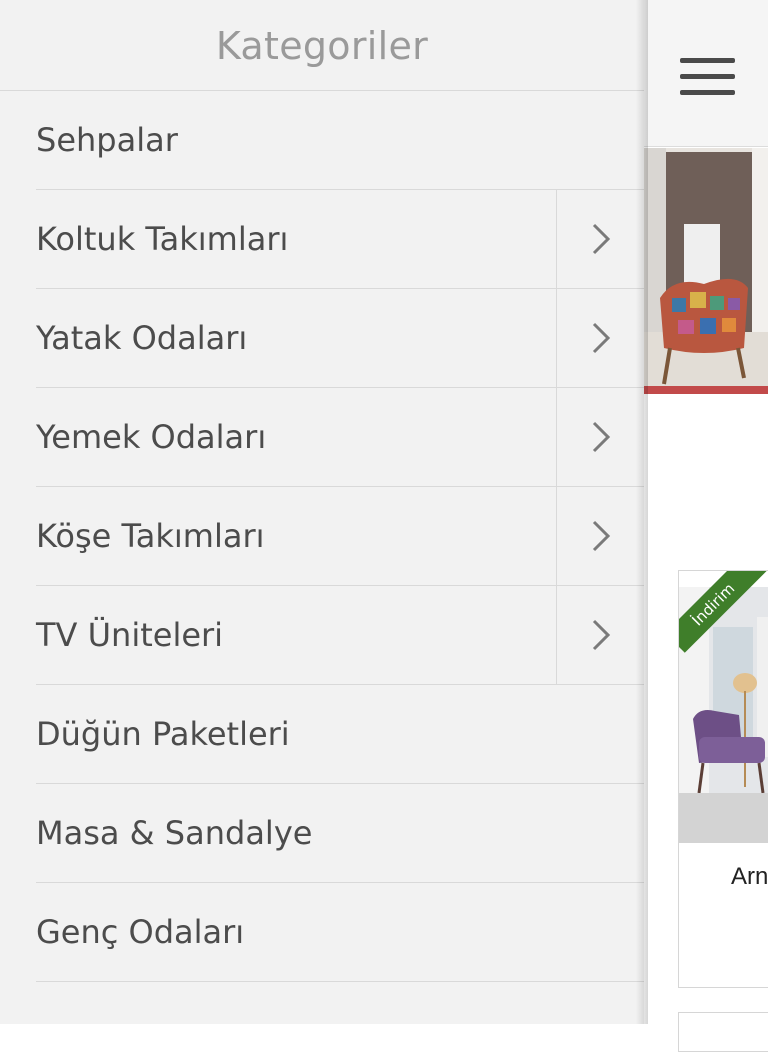 The image size is (768, 1052). I want to click on category-item-dugun-paketleri: Düğün Paketleri, so click(340, 734).